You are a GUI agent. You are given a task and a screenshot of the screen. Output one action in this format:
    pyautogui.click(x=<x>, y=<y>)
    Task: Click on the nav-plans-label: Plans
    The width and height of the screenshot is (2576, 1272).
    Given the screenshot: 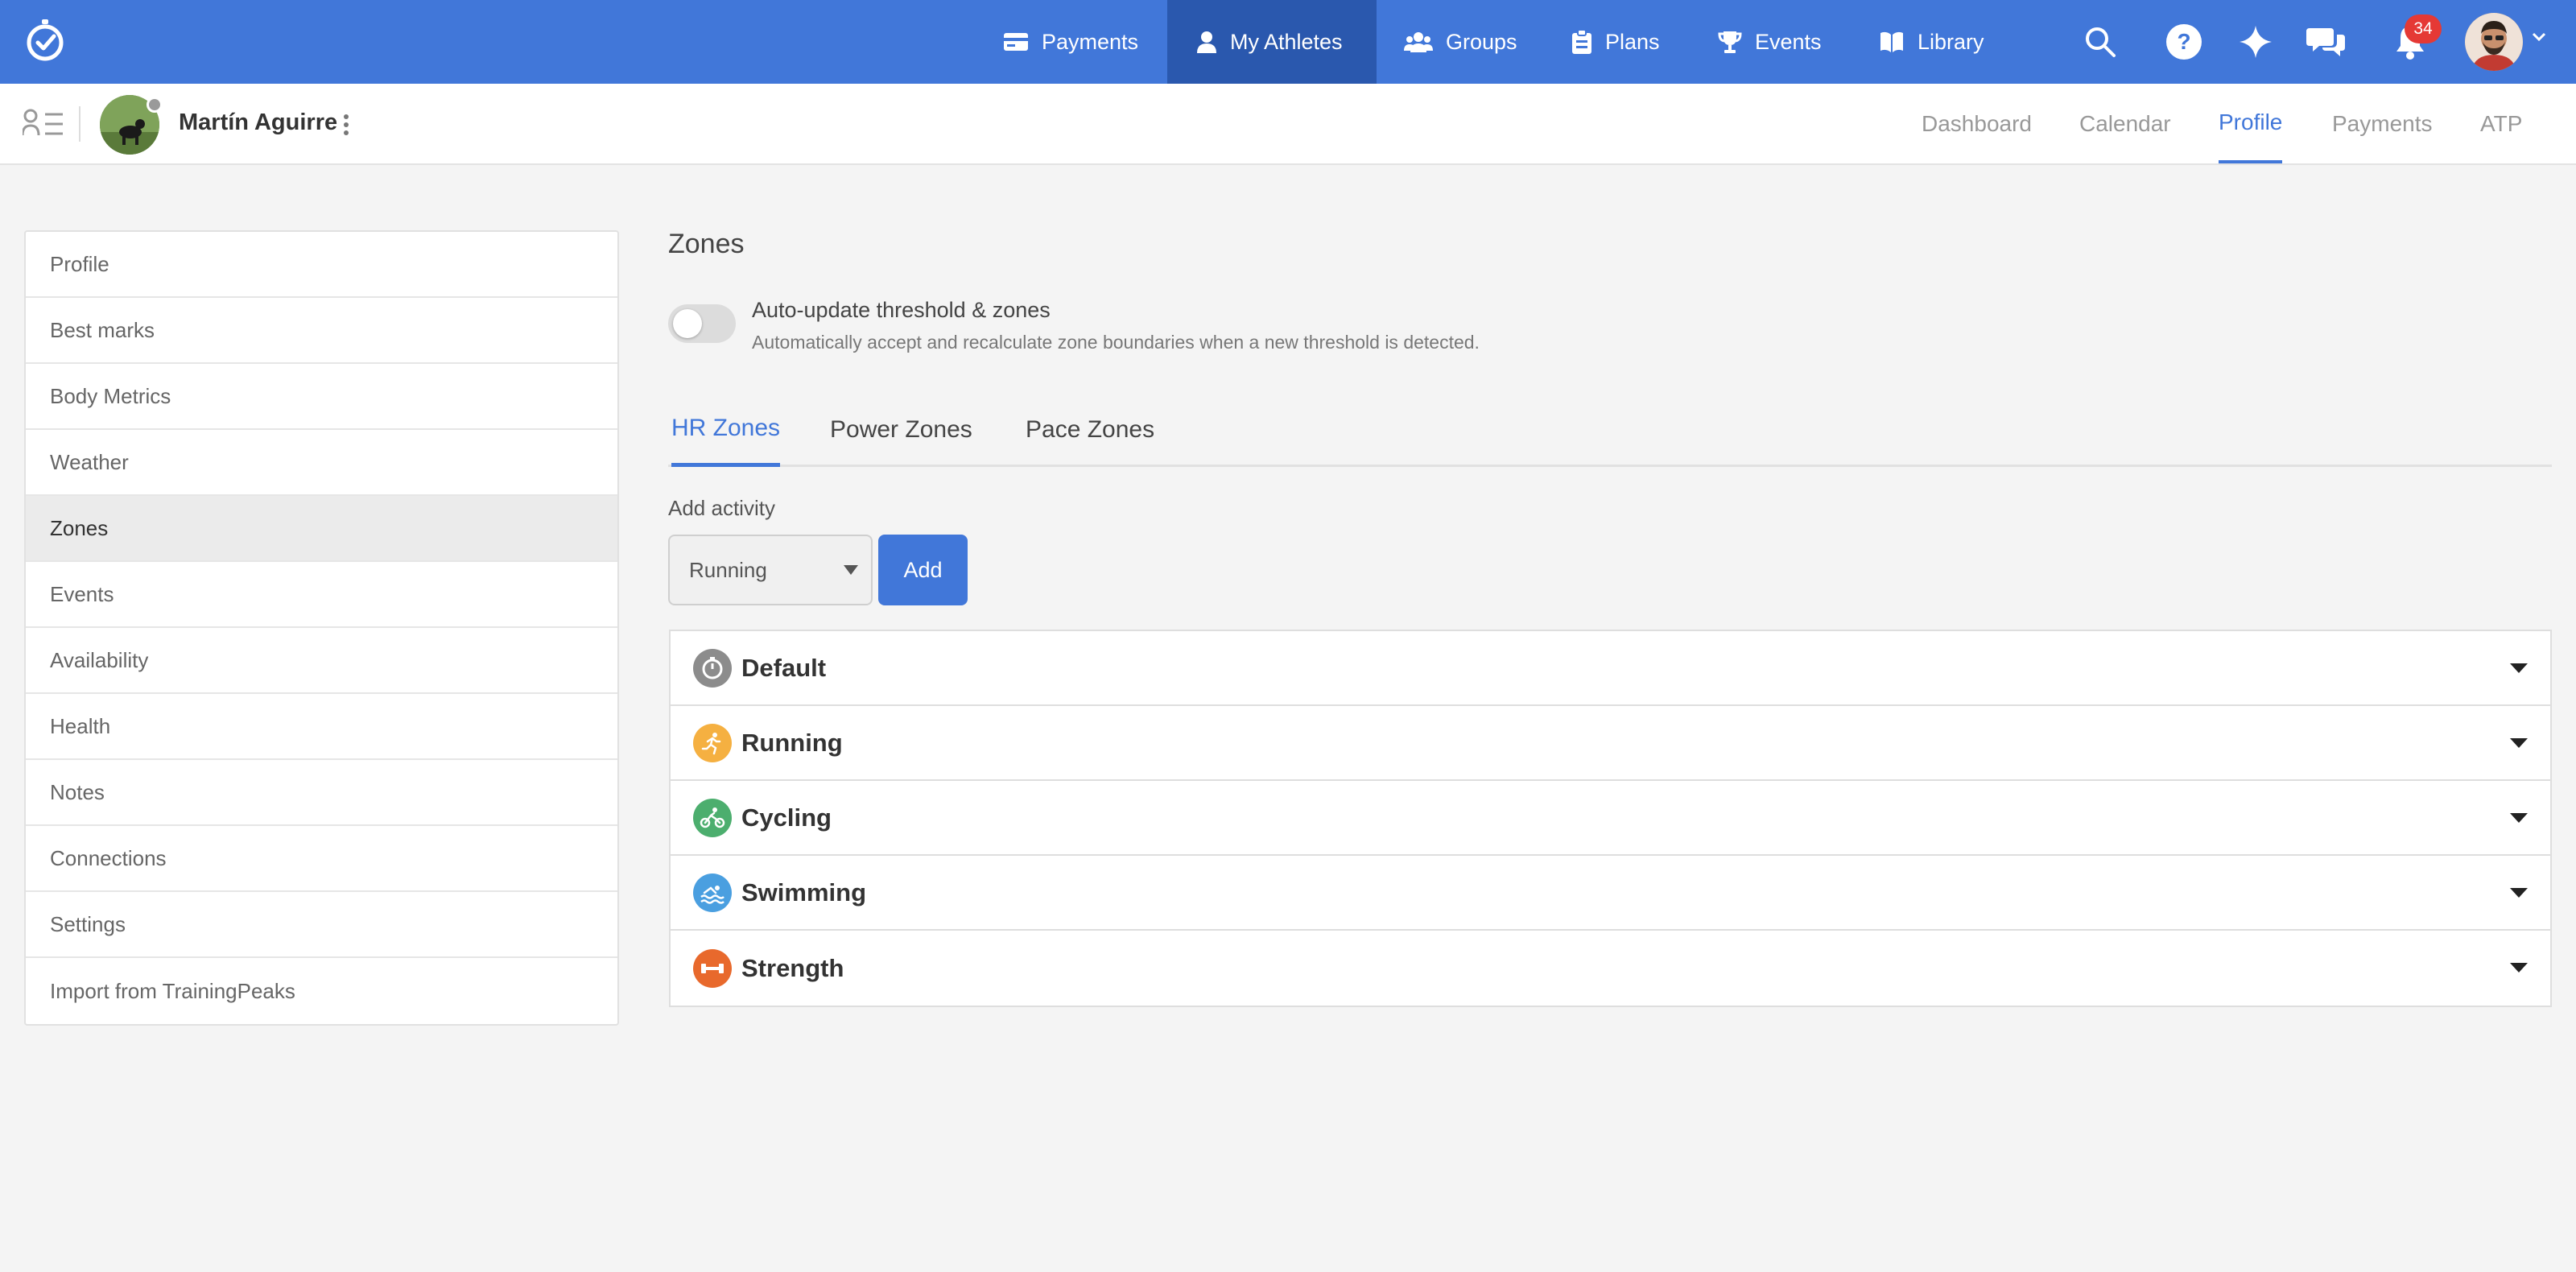 What is the action you would take?
    pyautogui.click(x=1632, y=41)
    